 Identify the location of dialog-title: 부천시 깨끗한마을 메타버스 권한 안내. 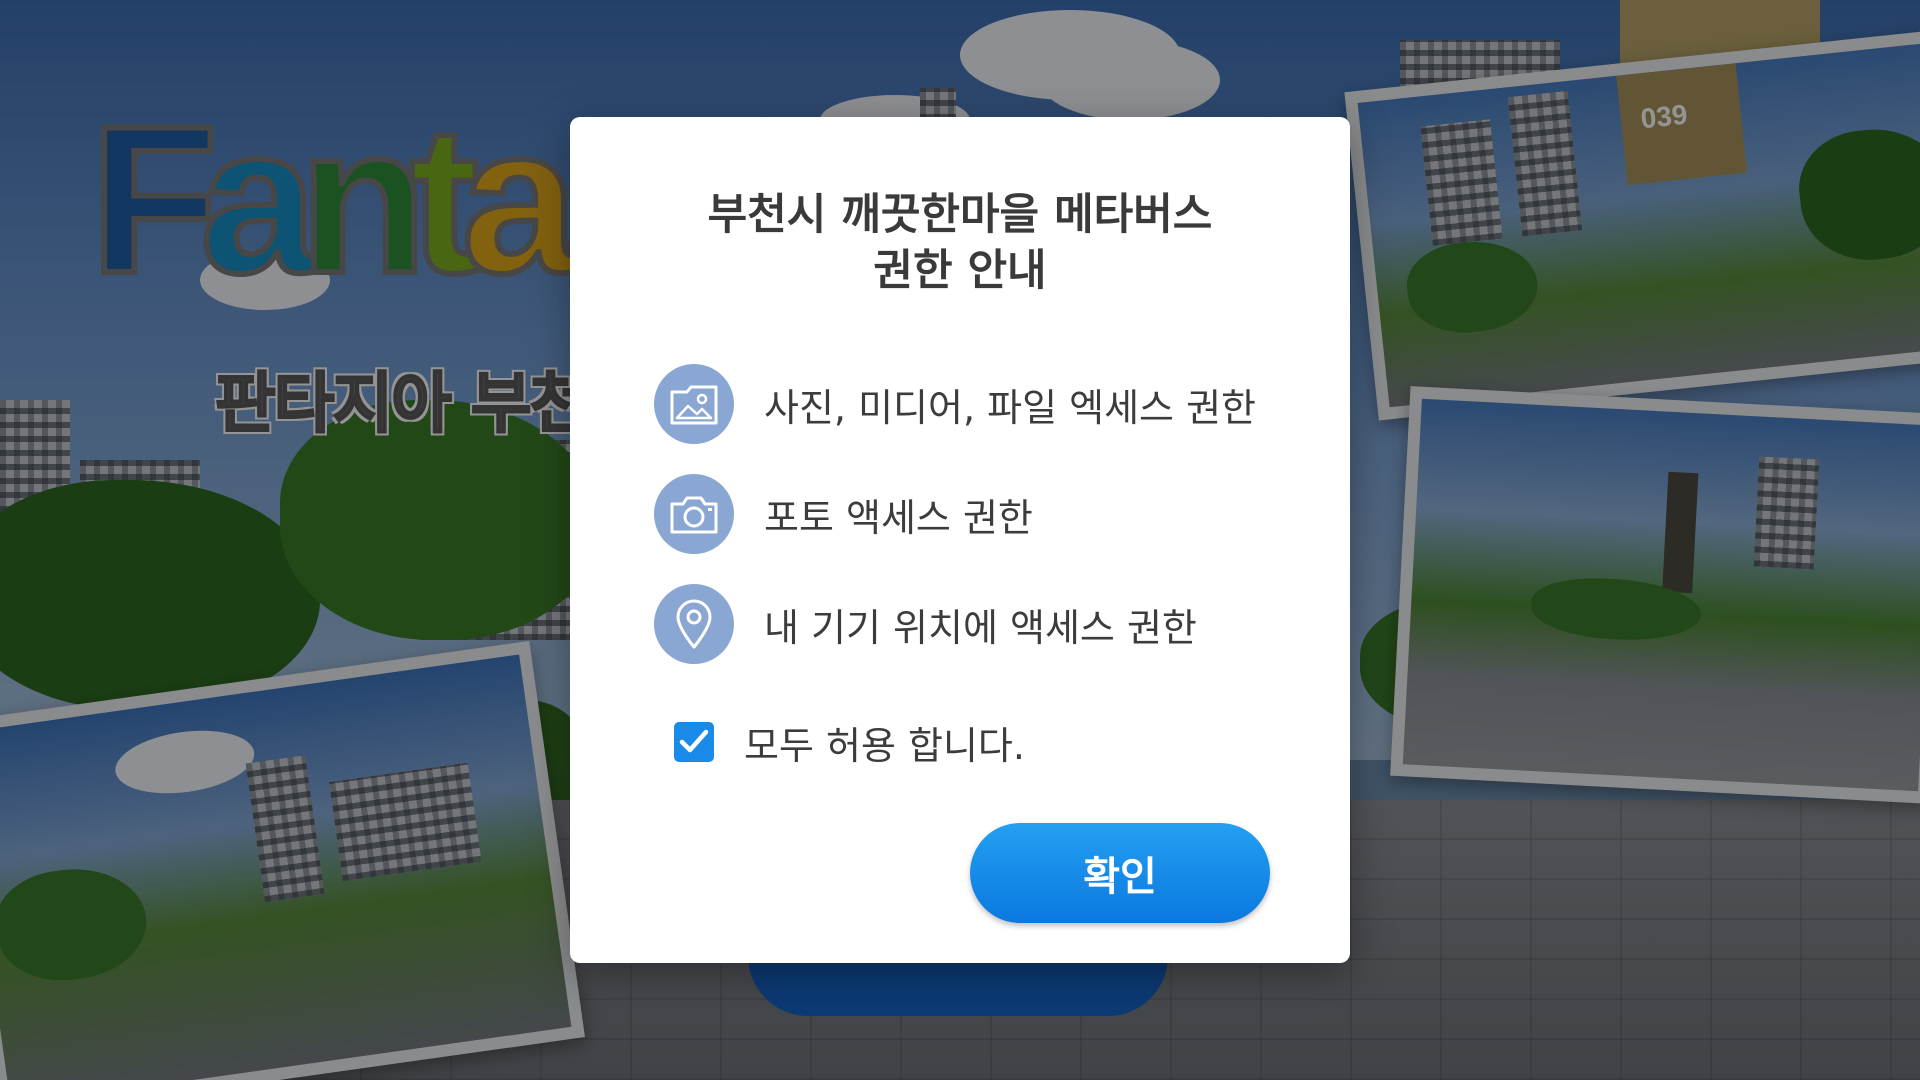
(960, 243).